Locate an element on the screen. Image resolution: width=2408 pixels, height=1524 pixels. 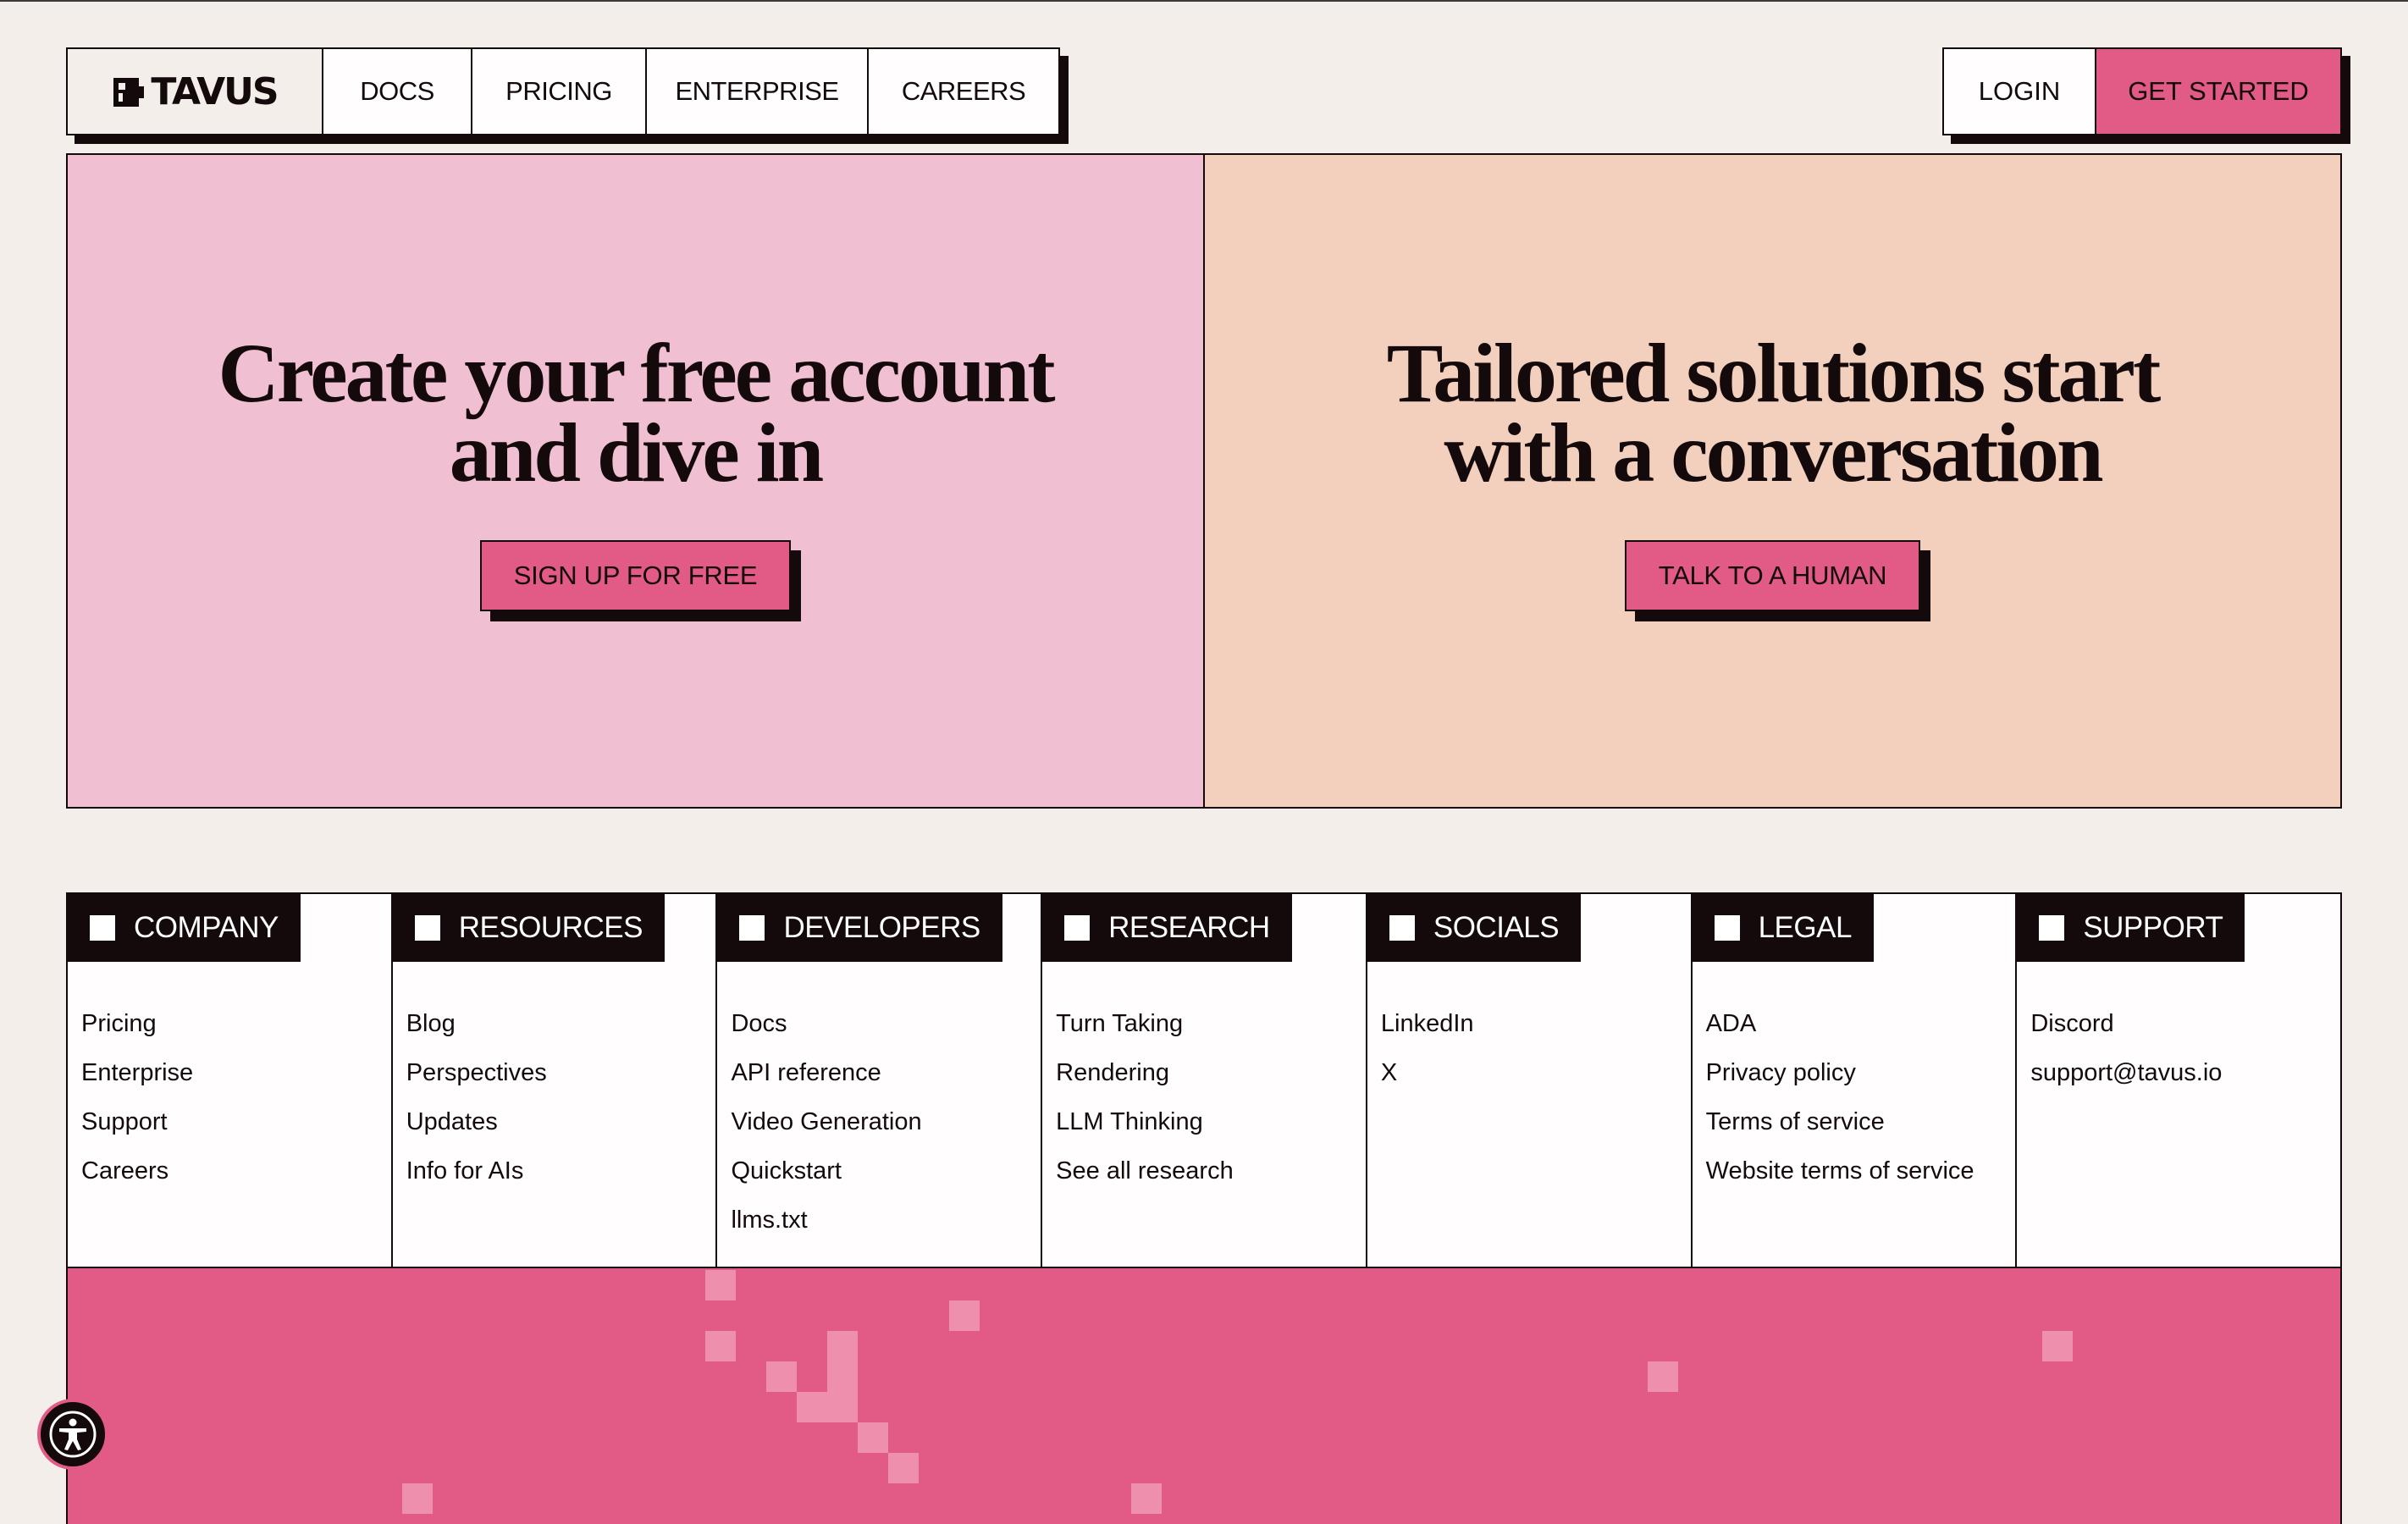
footer-link: Support is located at coordinates (236, 1121).